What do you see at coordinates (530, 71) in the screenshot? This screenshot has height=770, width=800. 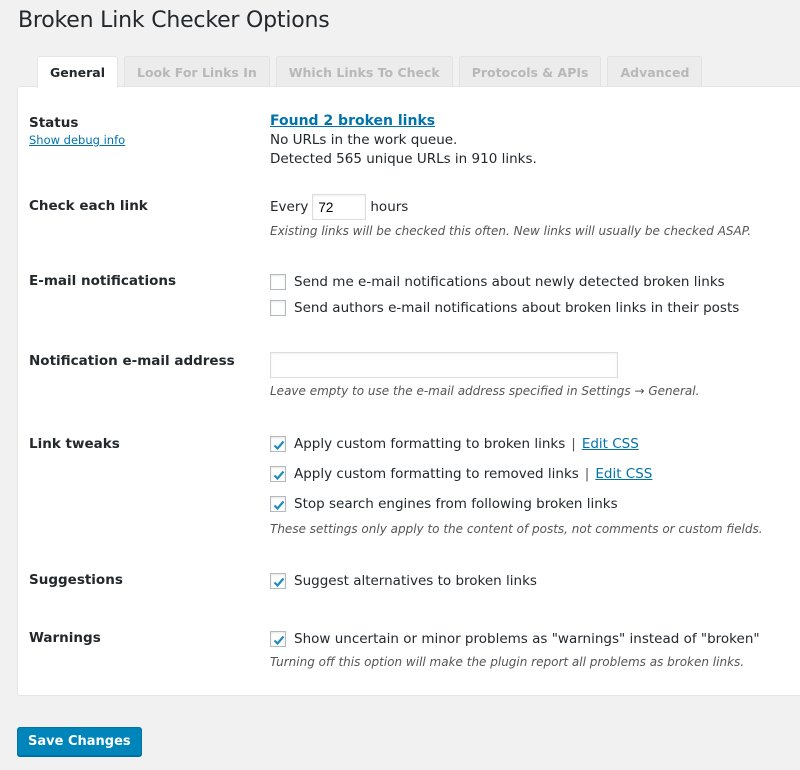 I see `tab-protocols-apis: Protocols & APIs` at bounding box center [530, 71].